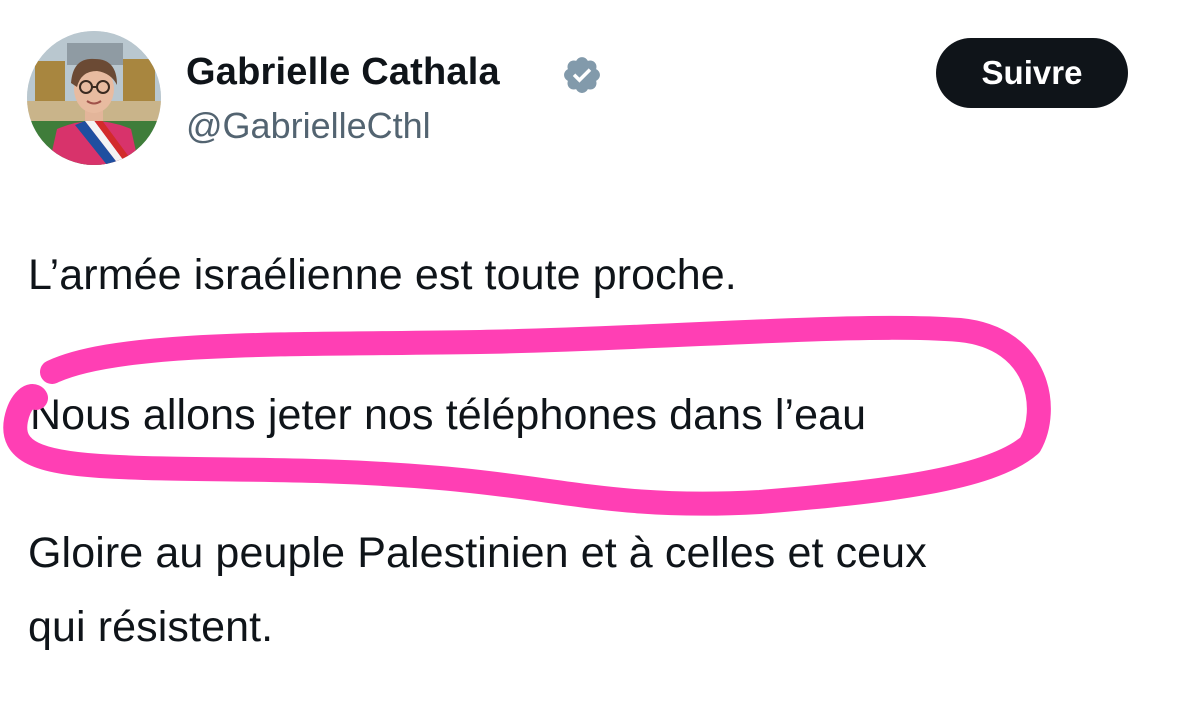 The width and height of the screenshot is (1179, 714). Describe the element at coordinates (151, 627) in the screenshot. I see `tweet-text-line: qui résistent.` at that location.